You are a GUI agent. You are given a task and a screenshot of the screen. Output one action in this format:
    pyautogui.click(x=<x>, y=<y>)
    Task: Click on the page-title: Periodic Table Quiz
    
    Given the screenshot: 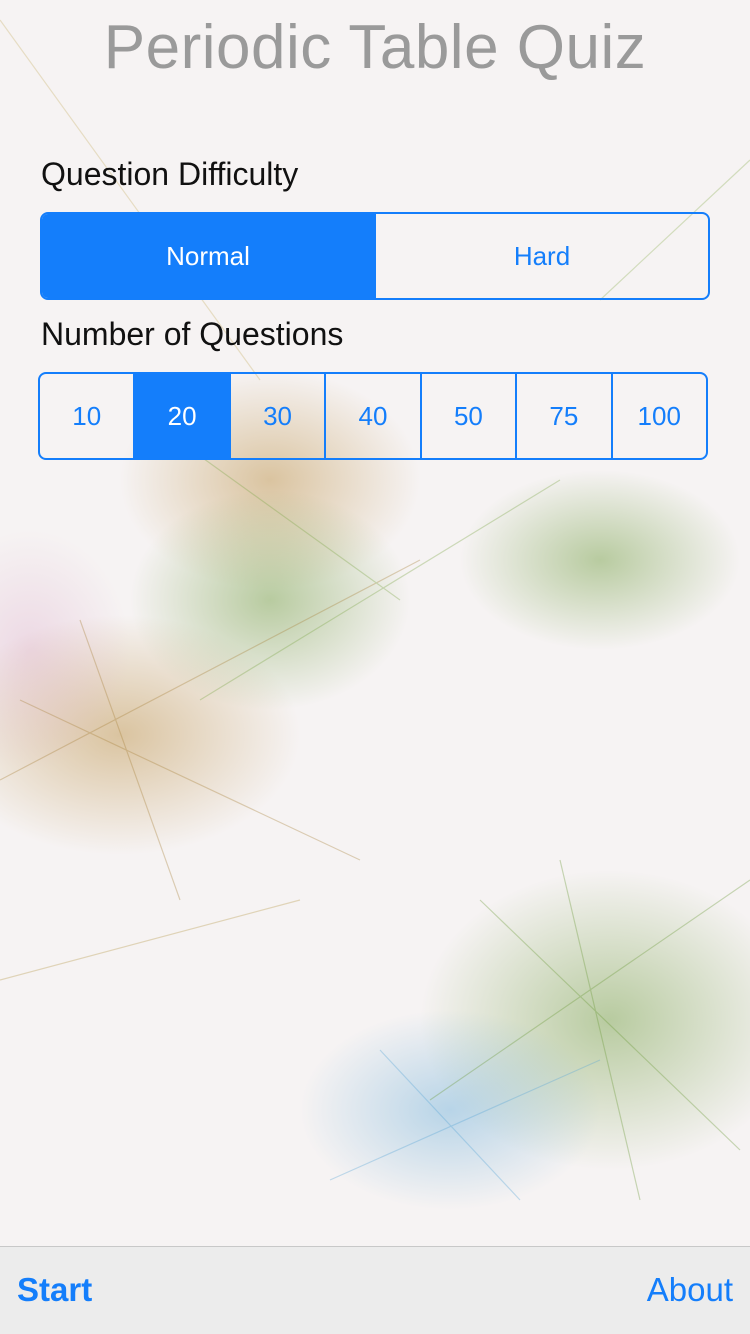 What is the action you would take?
    pyautogui.click(x=375, y=47)
    